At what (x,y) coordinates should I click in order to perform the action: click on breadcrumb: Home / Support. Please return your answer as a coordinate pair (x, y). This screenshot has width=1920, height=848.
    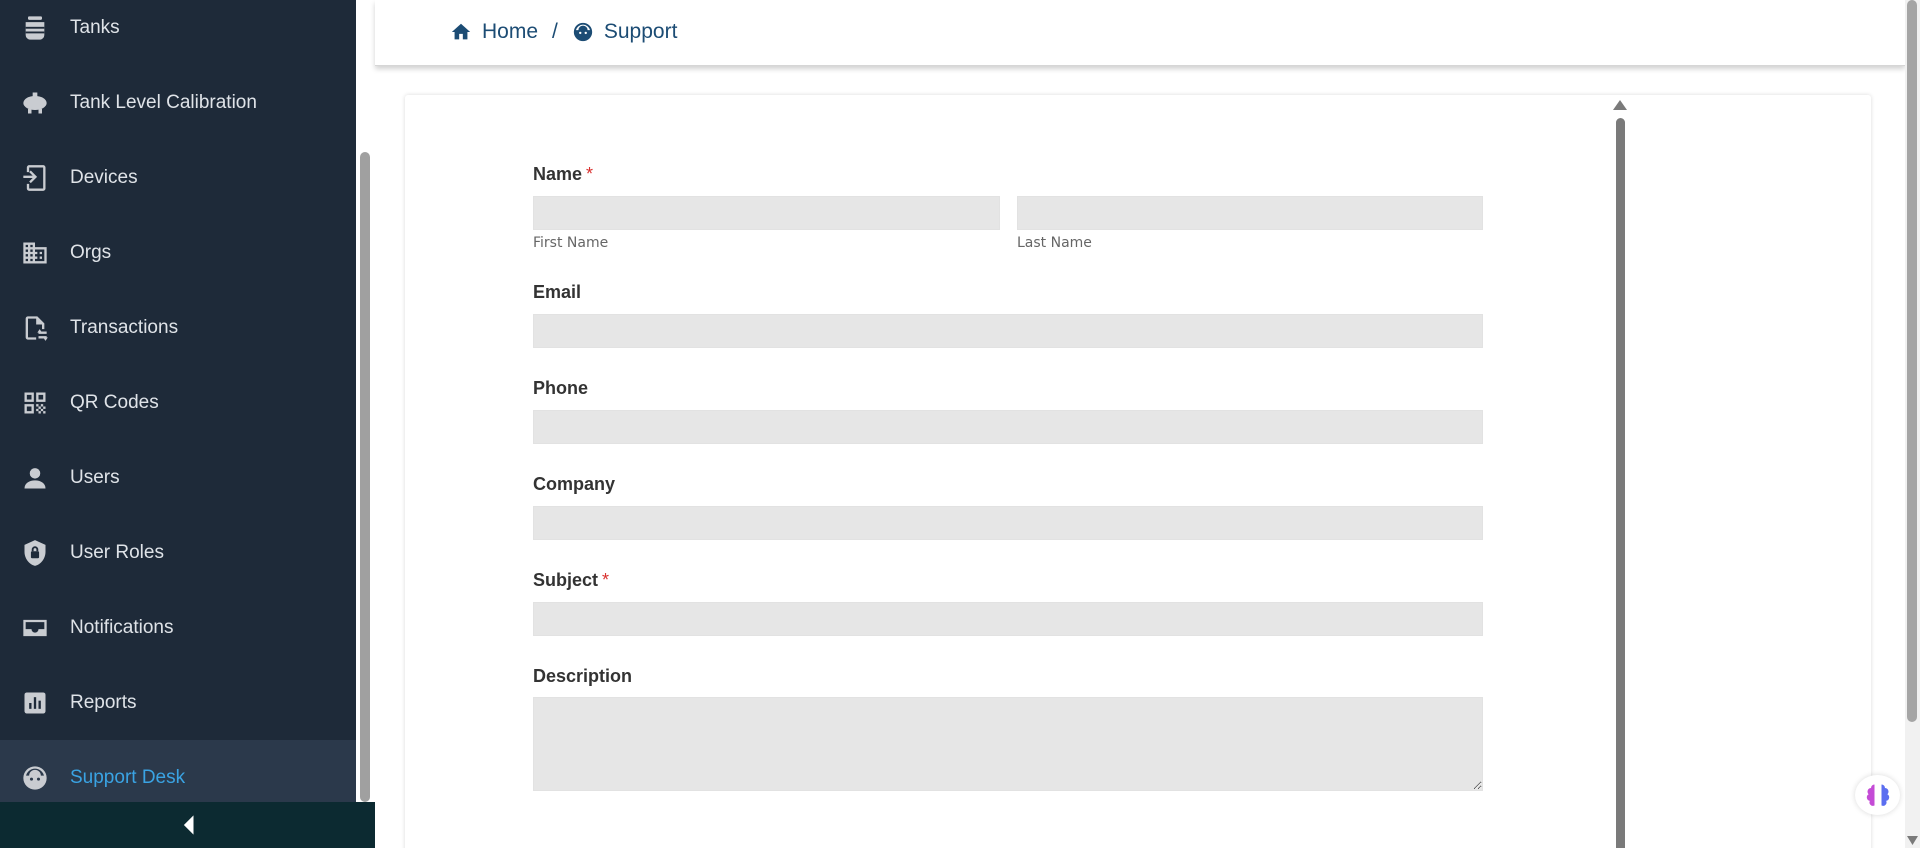
    Looking at the image, I should click on (563, 32).